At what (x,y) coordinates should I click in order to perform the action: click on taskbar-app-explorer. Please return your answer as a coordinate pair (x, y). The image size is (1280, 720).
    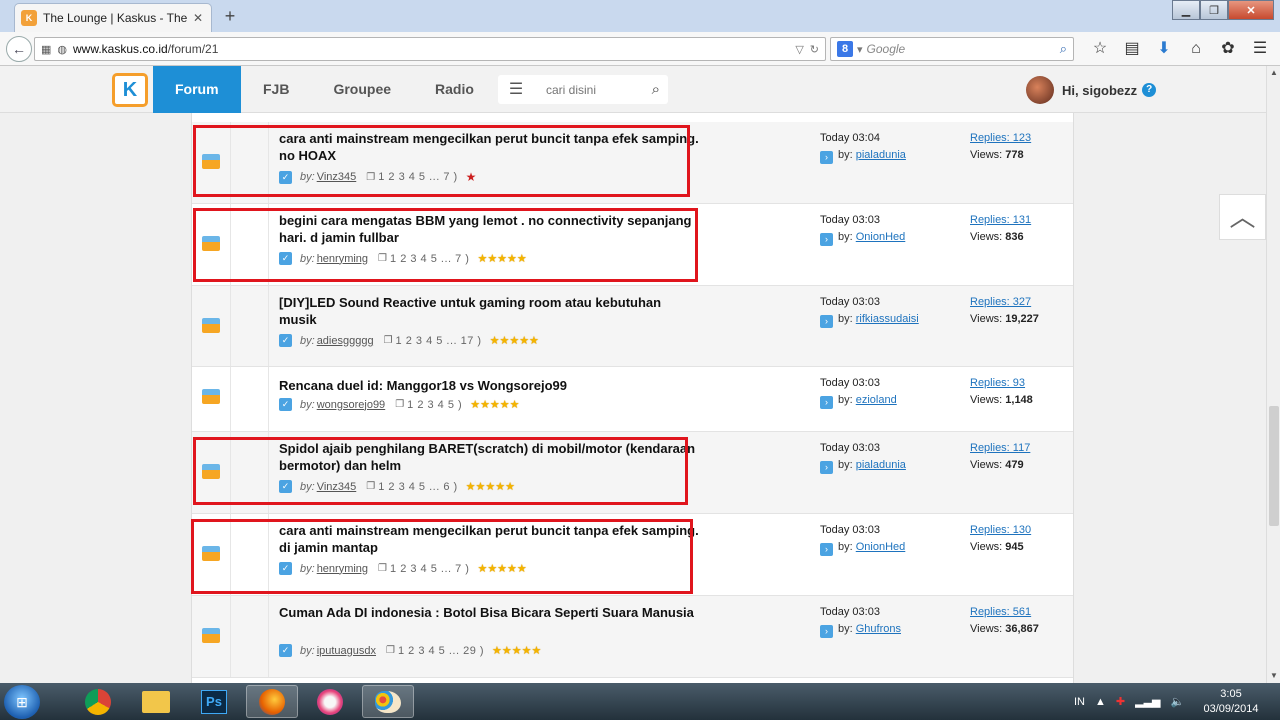
    Looking at the image, I should click on (156, 701).